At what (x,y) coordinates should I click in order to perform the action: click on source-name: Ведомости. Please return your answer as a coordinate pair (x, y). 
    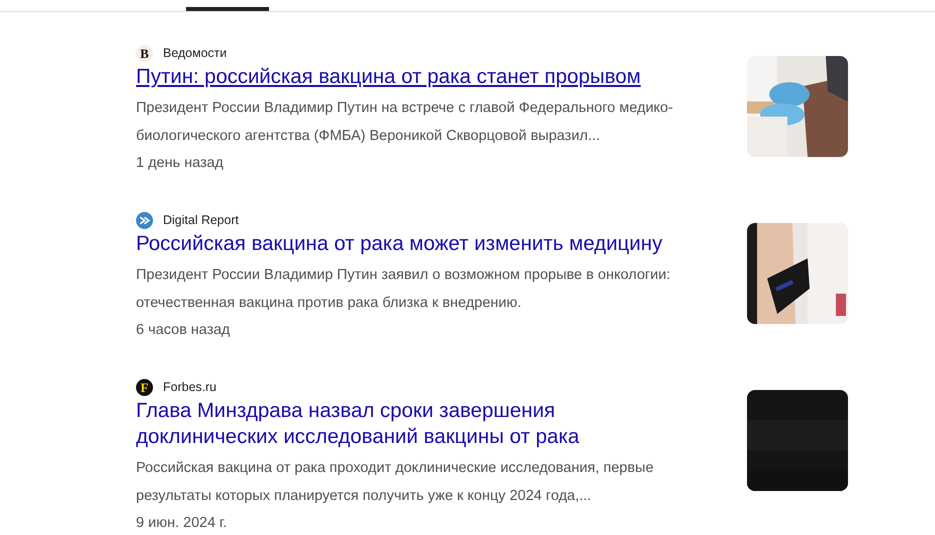
    Looking at the image, I should click on (195, 53).